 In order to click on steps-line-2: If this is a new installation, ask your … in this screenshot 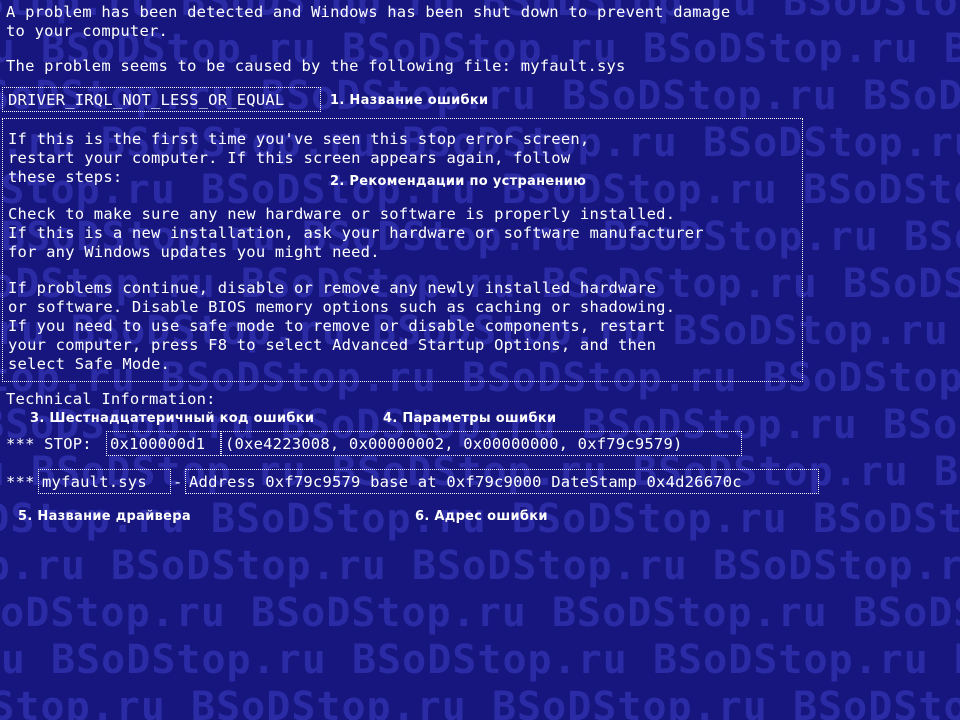, I will do `click(356, 233)`.